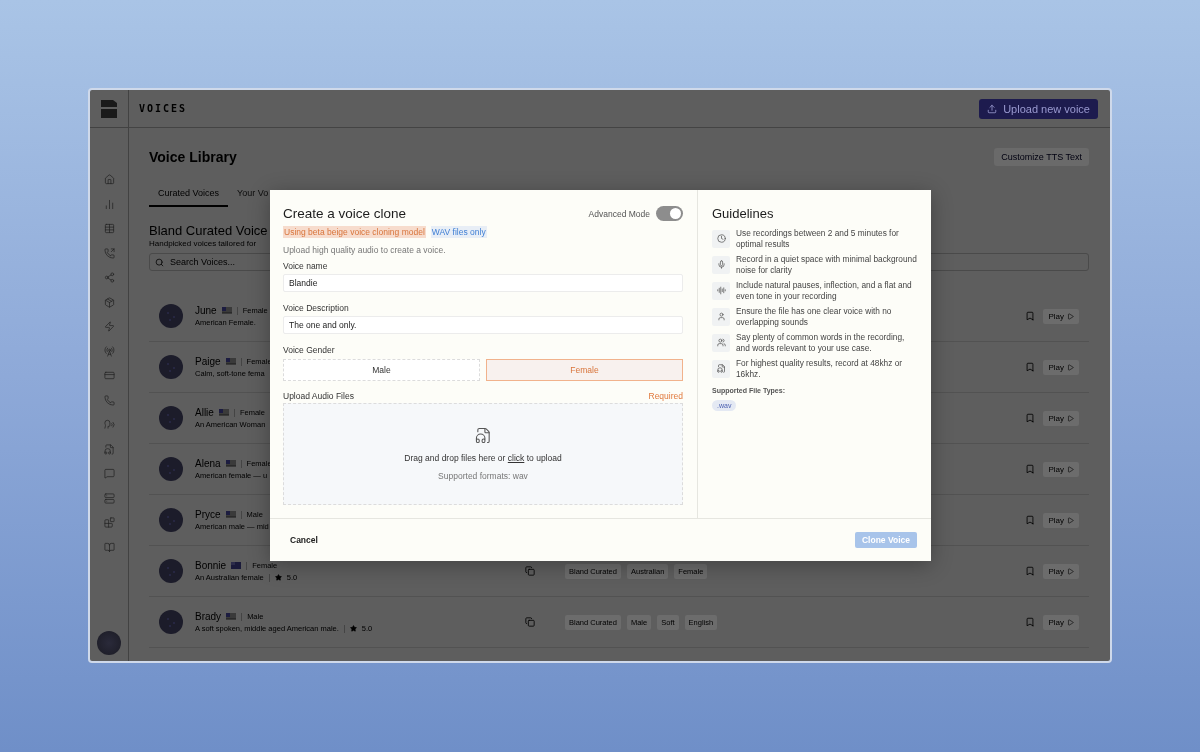 The height and width of the screenshot is (752, 1200). Describe the element at coordinates (483, 325) in the screenshot. I see `text-field: The one and only.` at that location.